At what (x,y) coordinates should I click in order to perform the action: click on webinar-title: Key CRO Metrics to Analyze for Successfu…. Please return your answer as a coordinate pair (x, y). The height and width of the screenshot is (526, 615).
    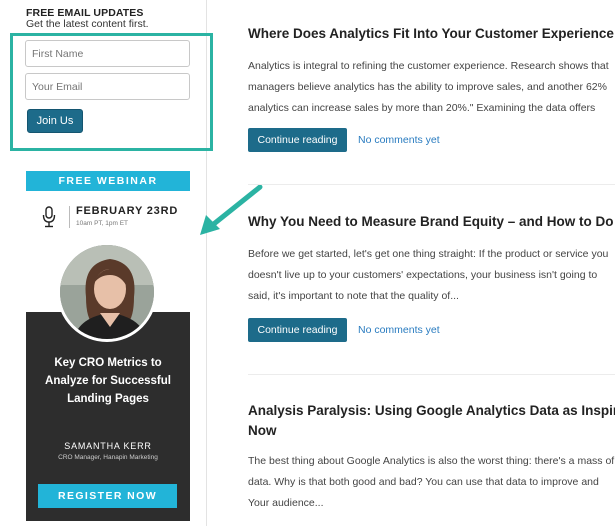
    Looking at the image, I should click on (108, 381).